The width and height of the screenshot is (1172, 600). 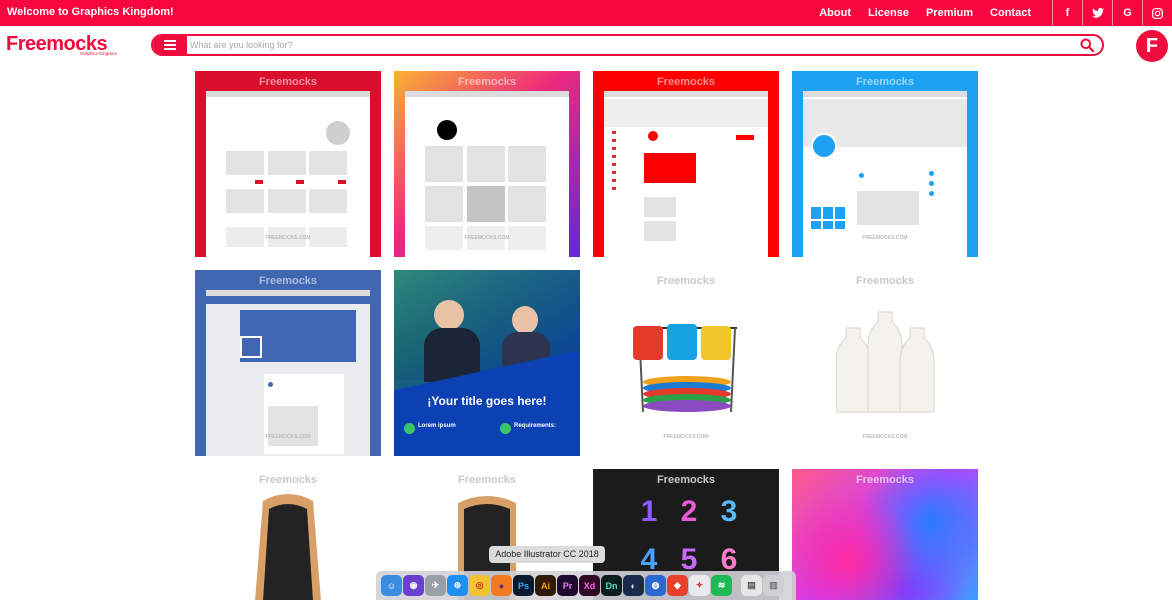 I want to click on logo-tagline: Graphics Kingdom, so click(x=99, y=53).